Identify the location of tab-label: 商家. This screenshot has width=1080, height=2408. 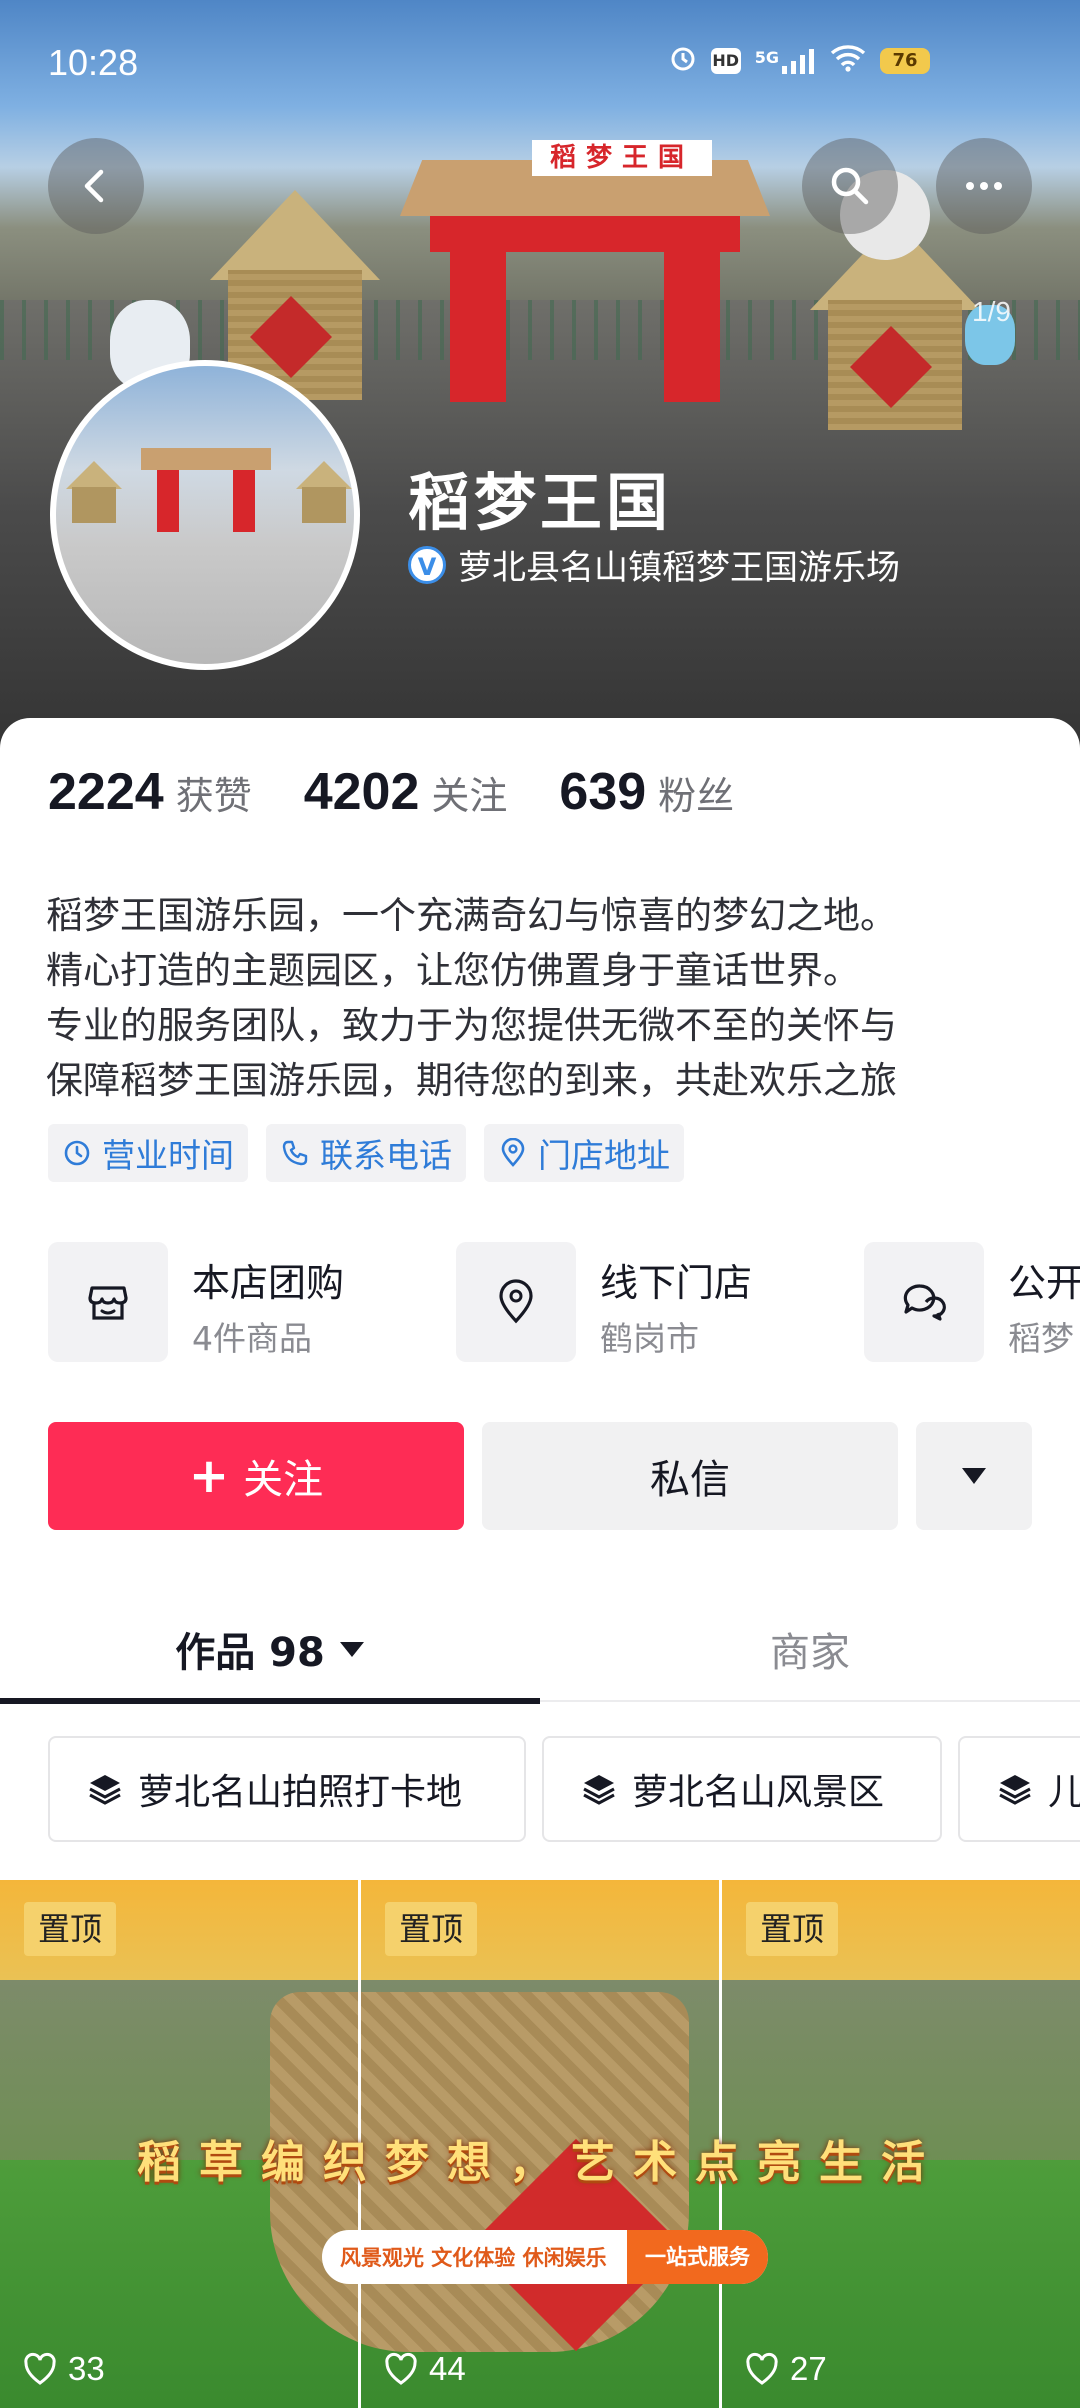
(810, 1653).